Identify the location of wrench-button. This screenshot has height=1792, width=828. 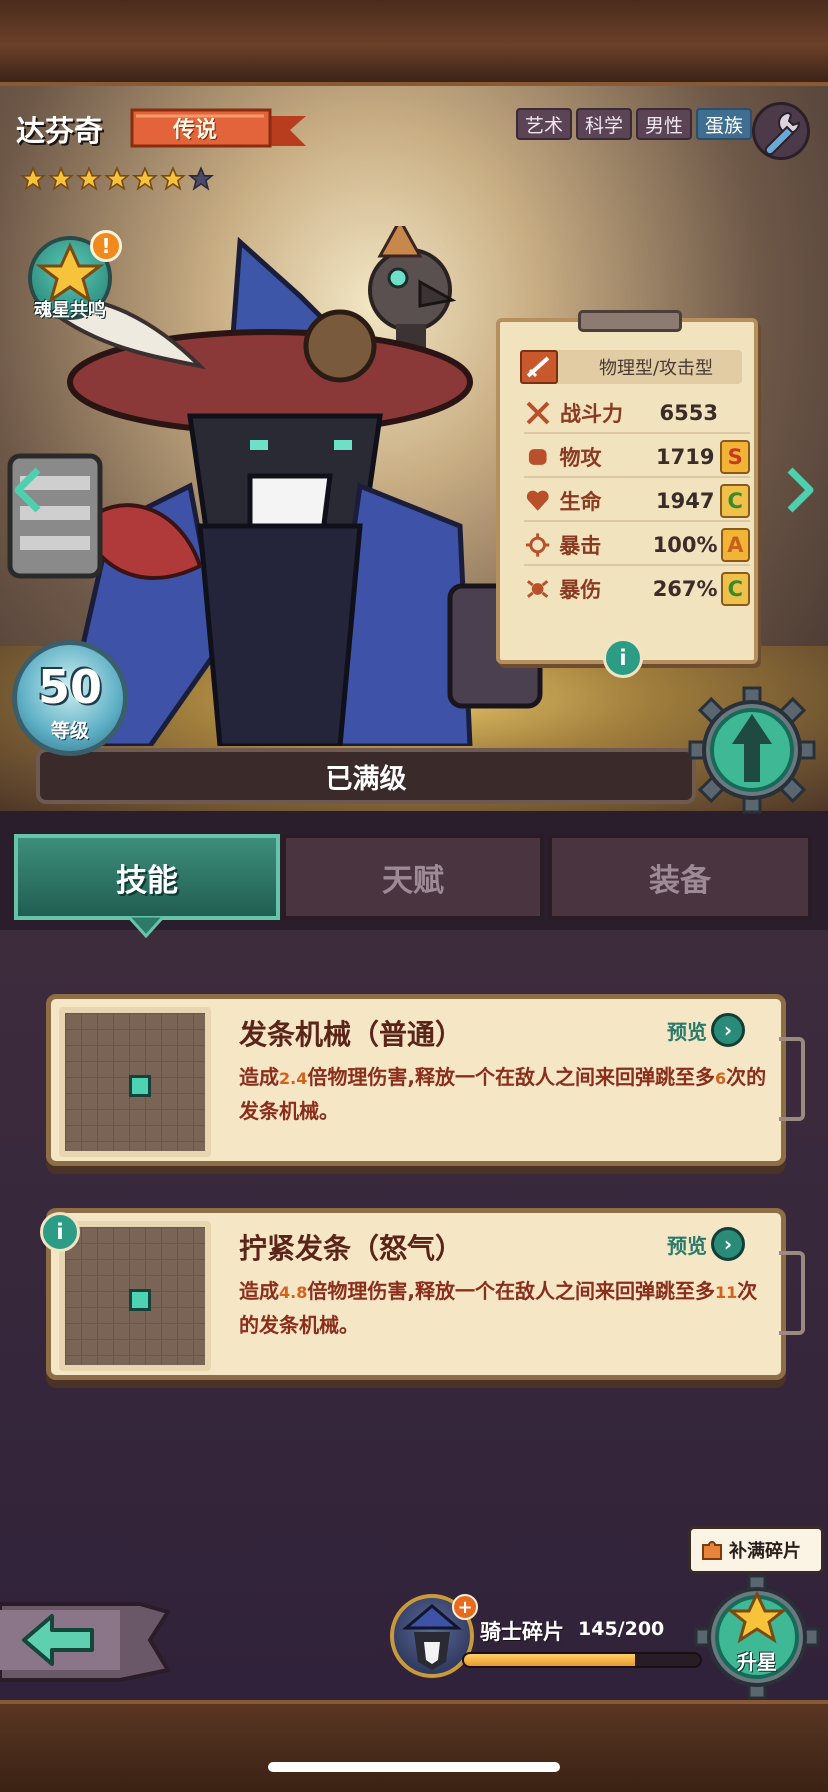
(781, 131).